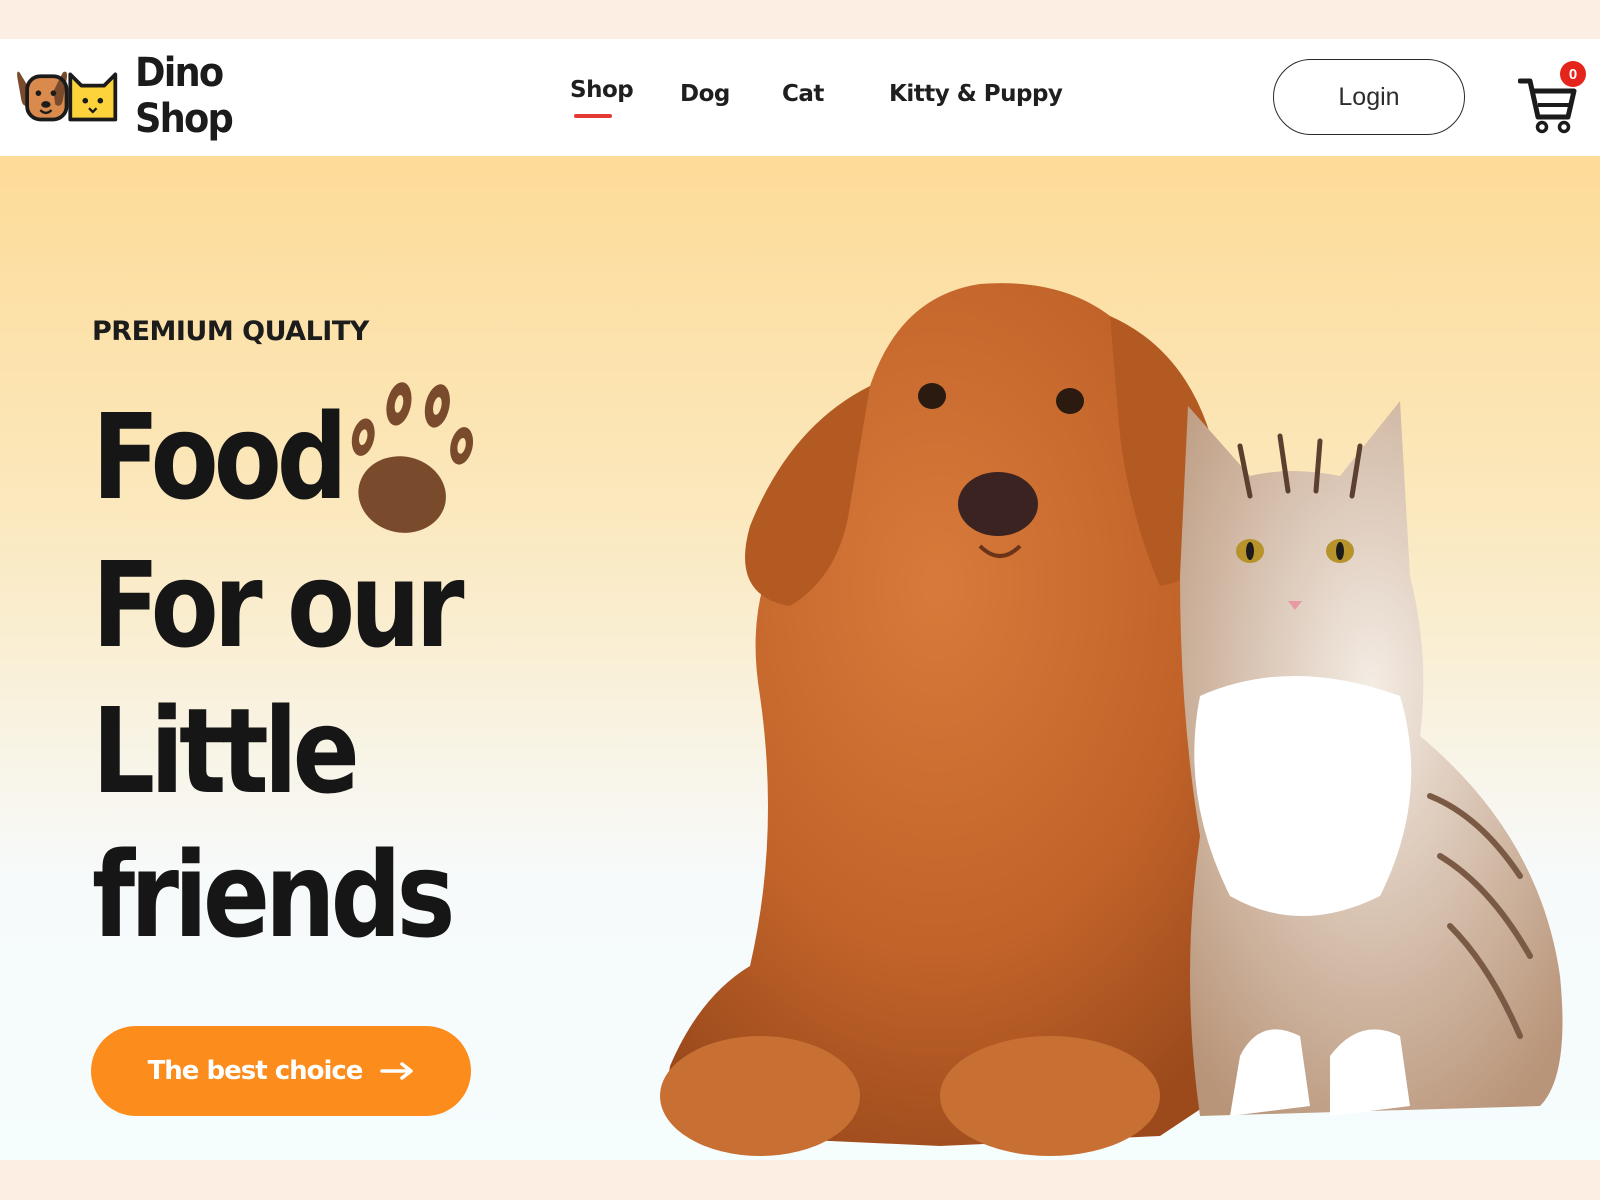 This screenshot has height=1200, width=1600. Describe the element at coordinates (397, 1071) in the screenshot. I see `arrow-right-icon` at that location.